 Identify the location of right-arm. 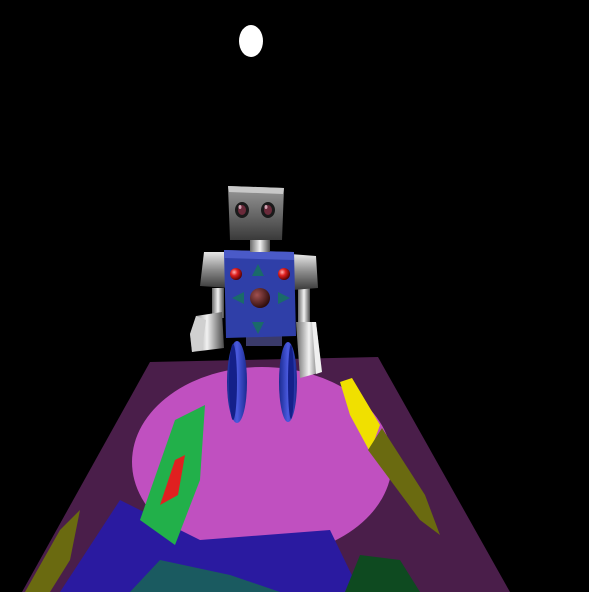
(309, 333).